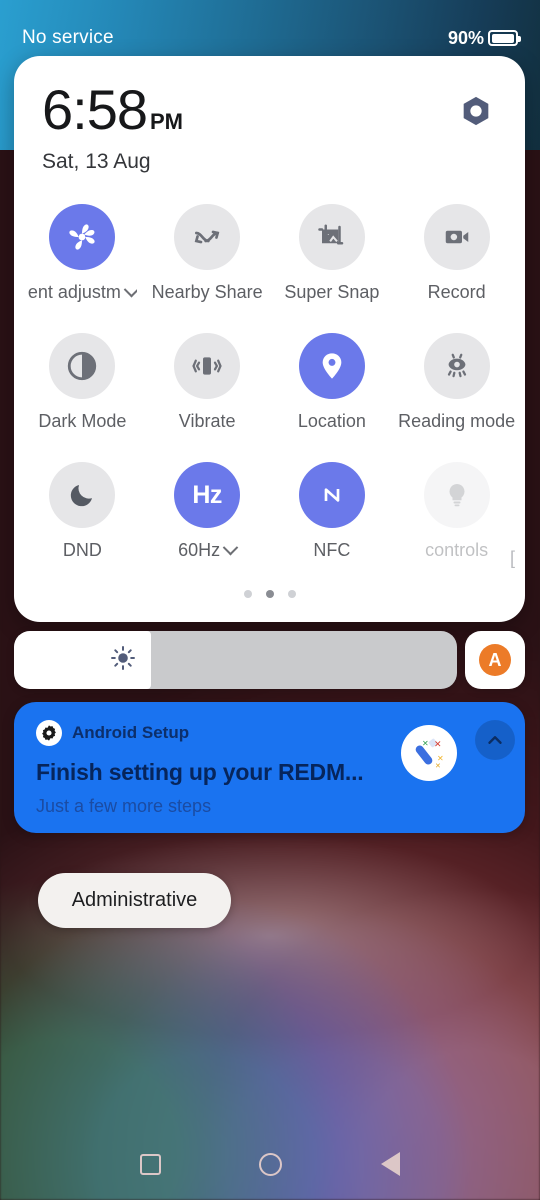 The height and width of the screenshot is (1200, 540). What do you see at coordinates (208, 550) in the screenshot?
I see `tile-label: 60Hz` at bounding box center [208, 550].